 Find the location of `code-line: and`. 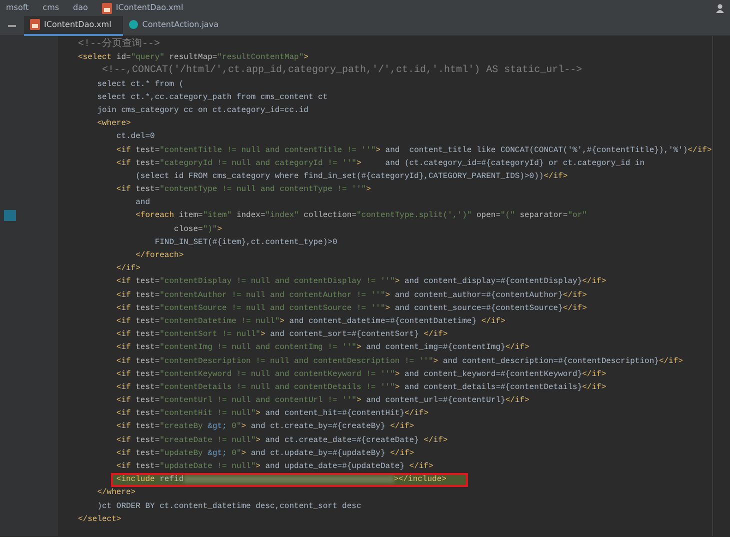

code-line: and is located at coordinates (143, 203).